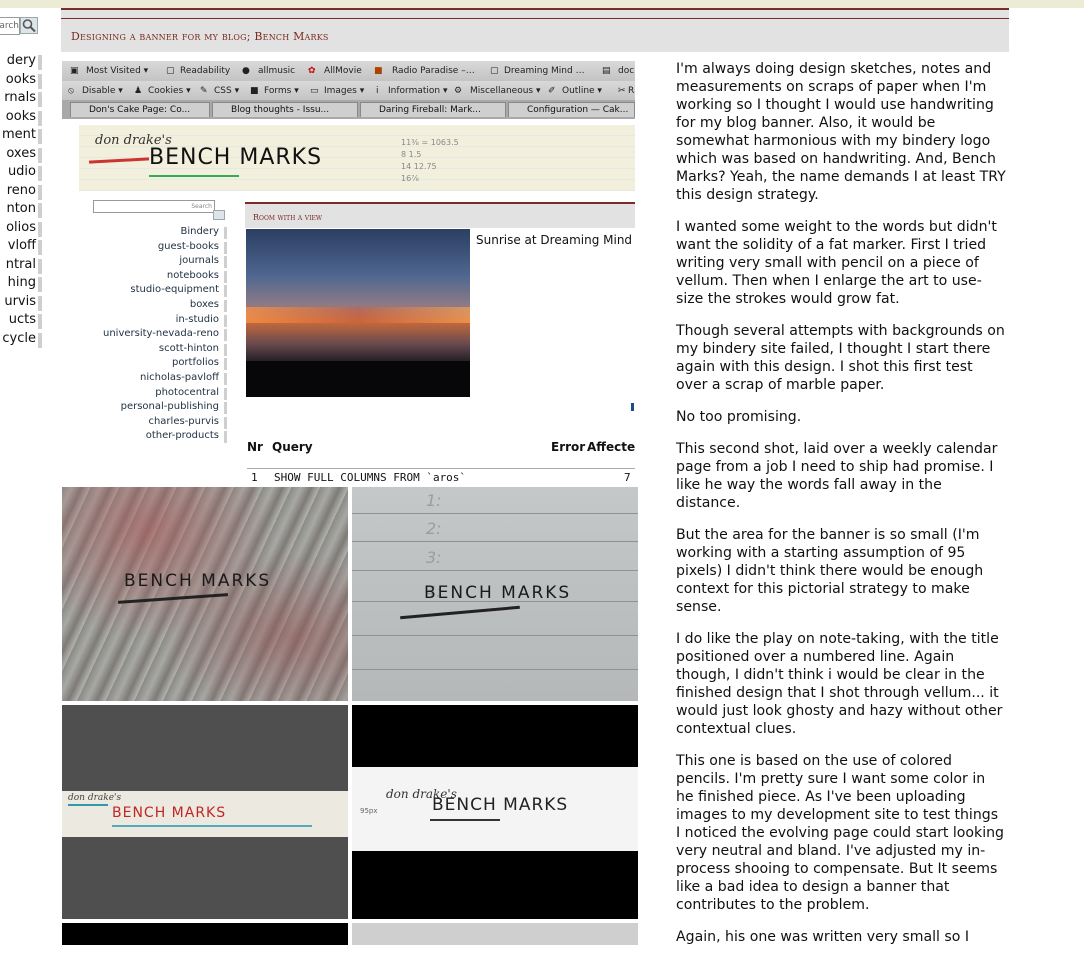 This screenshot has height=960, width=1084. I want to click on sidebar-item: dery, so click(21, 60).